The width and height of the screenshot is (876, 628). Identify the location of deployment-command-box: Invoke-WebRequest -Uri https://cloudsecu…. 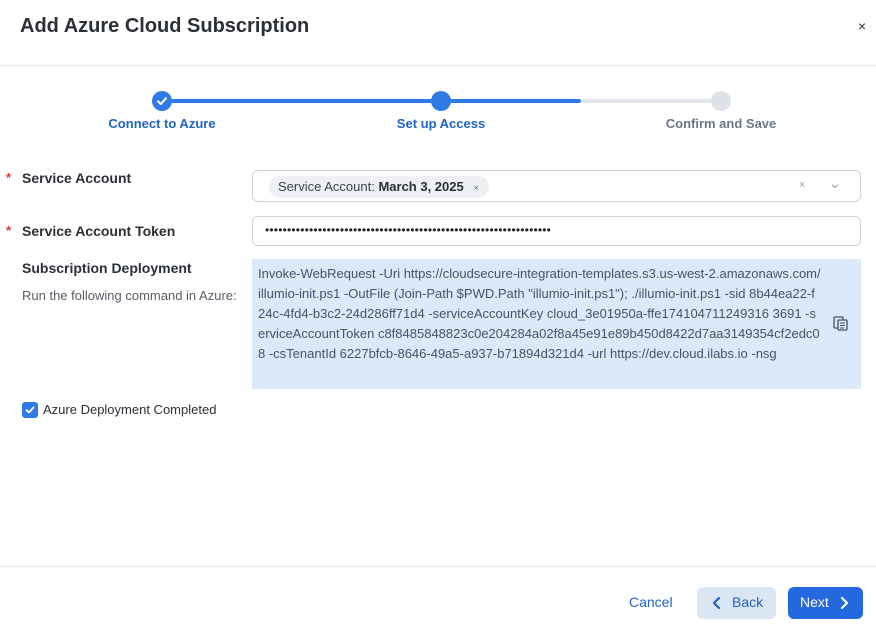
(556, 324).